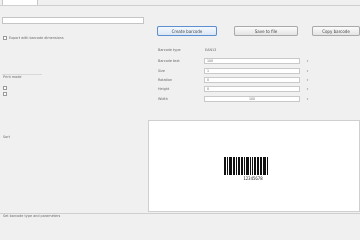 This screenshot has width=360, height=240. Describe the element at coordinates (208, 71) in the screenshot. I see `setting-select-value: 1` at that location.